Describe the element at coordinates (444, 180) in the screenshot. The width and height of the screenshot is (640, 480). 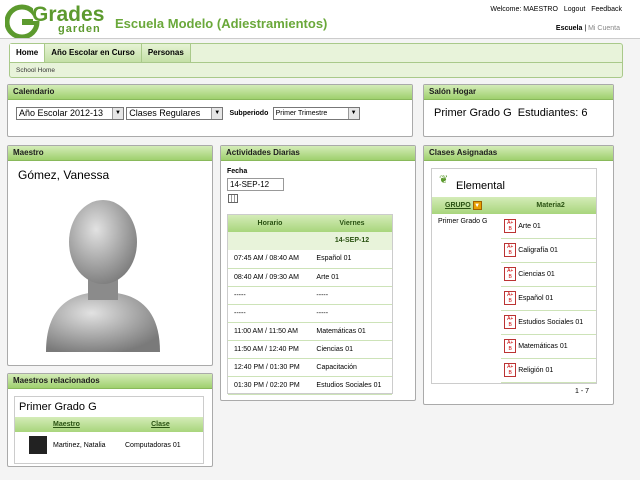
I see `sprout-icon: ❦` at that location.